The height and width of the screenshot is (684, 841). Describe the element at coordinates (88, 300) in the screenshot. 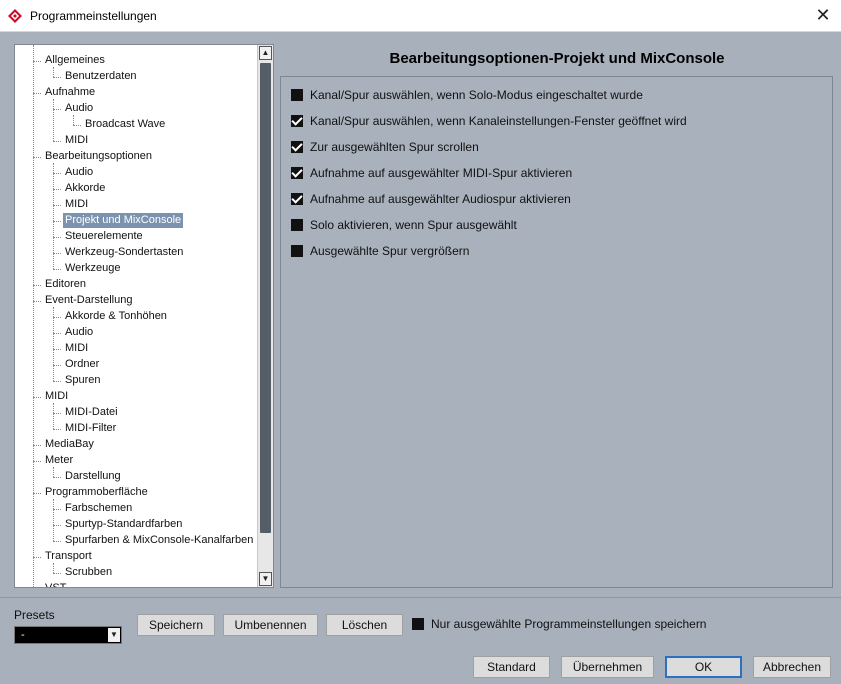

I see `tree-item: Event-Darstellung` at that location.